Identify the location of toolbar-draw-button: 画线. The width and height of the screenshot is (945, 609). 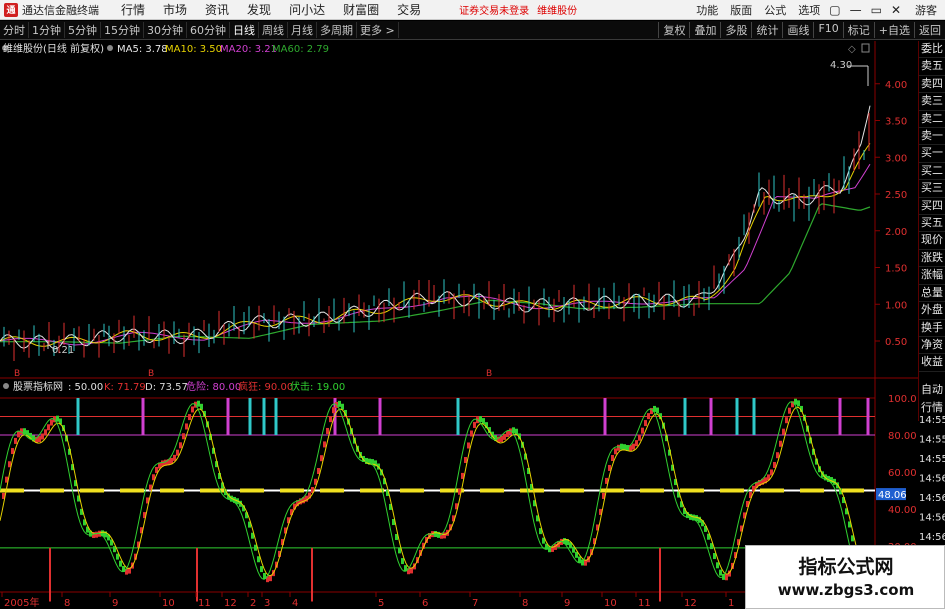
(797, 30).